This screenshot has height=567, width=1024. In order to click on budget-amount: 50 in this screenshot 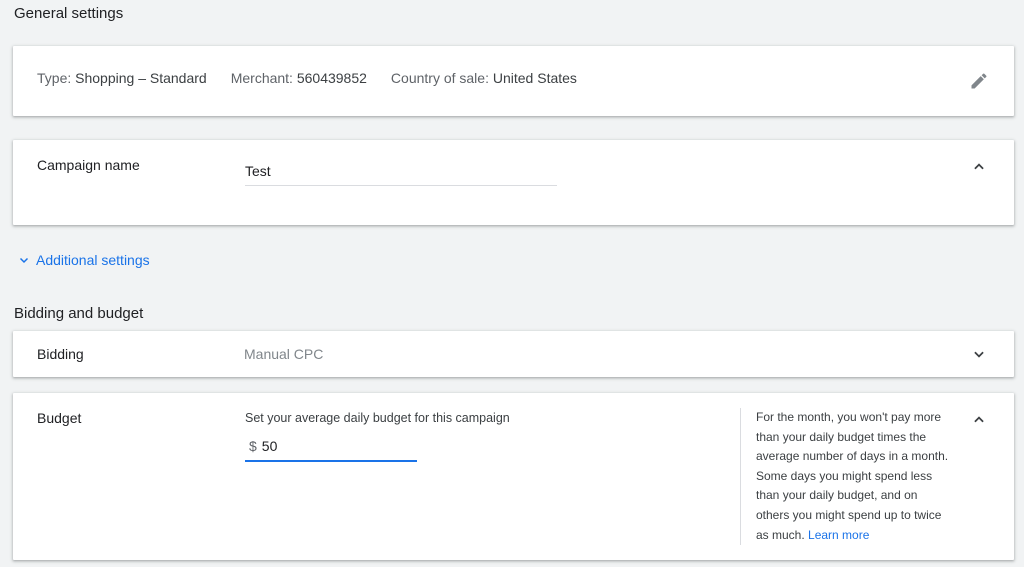, I will do `click(270, 446)`.